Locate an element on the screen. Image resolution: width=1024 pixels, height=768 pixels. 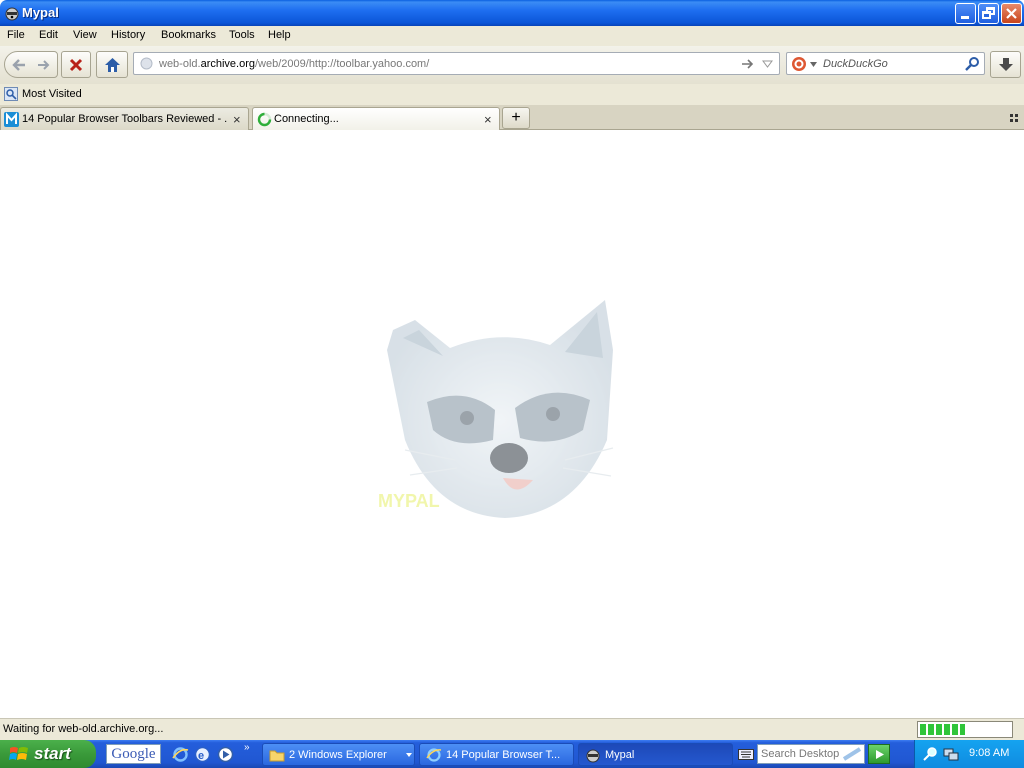
windows-flag-icon is located at coordinates (18, 753).